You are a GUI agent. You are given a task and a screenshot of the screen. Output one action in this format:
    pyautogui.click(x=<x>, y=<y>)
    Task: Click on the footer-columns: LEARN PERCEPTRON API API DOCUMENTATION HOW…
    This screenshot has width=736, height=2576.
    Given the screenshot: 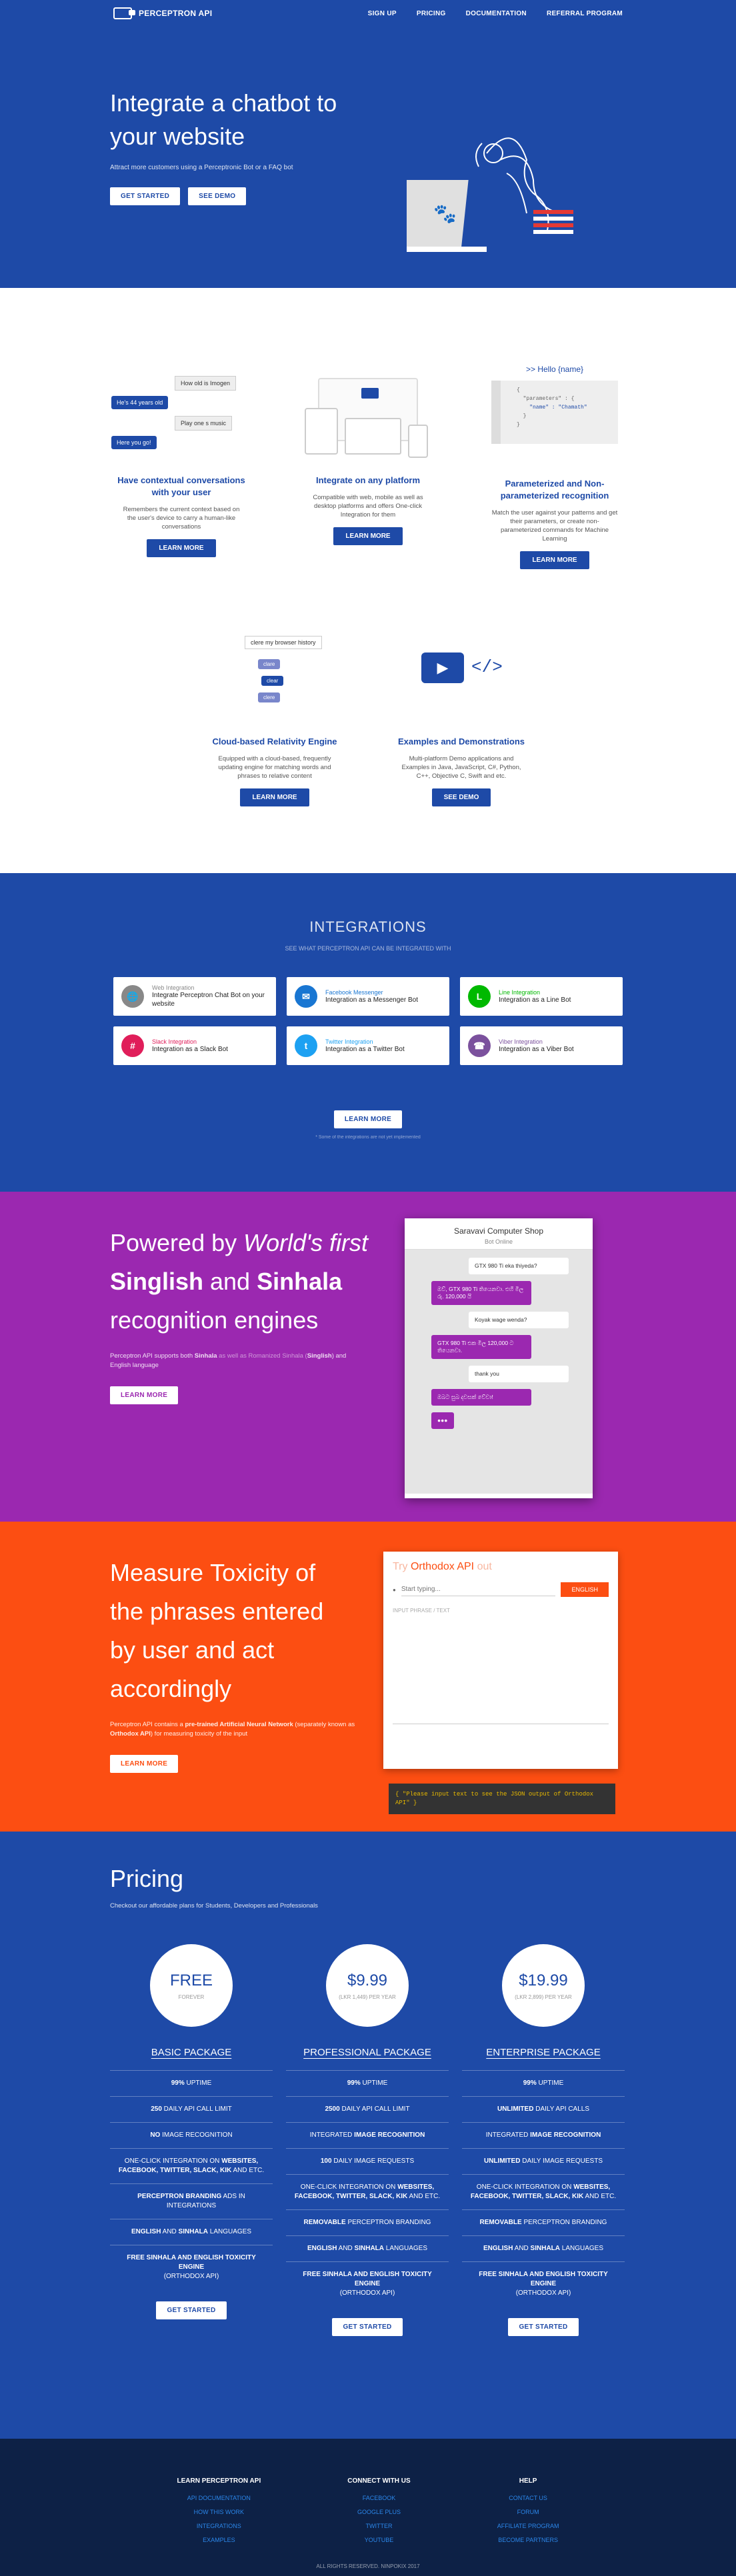 What is the action you would take?
    pyautogui.click(x=368, y=2512)
    